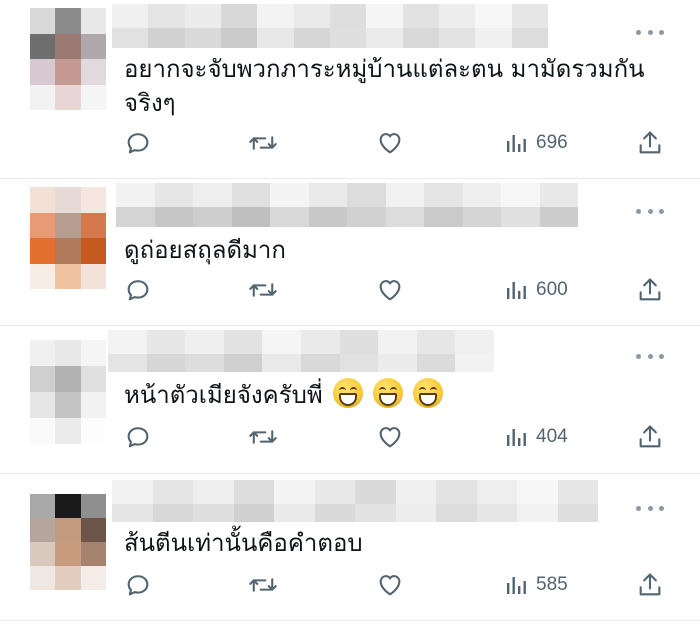 The image size is (700, 628). I want to click on reply-text: ดูถ่อยสถุลดีมาก, so click(205, 250).